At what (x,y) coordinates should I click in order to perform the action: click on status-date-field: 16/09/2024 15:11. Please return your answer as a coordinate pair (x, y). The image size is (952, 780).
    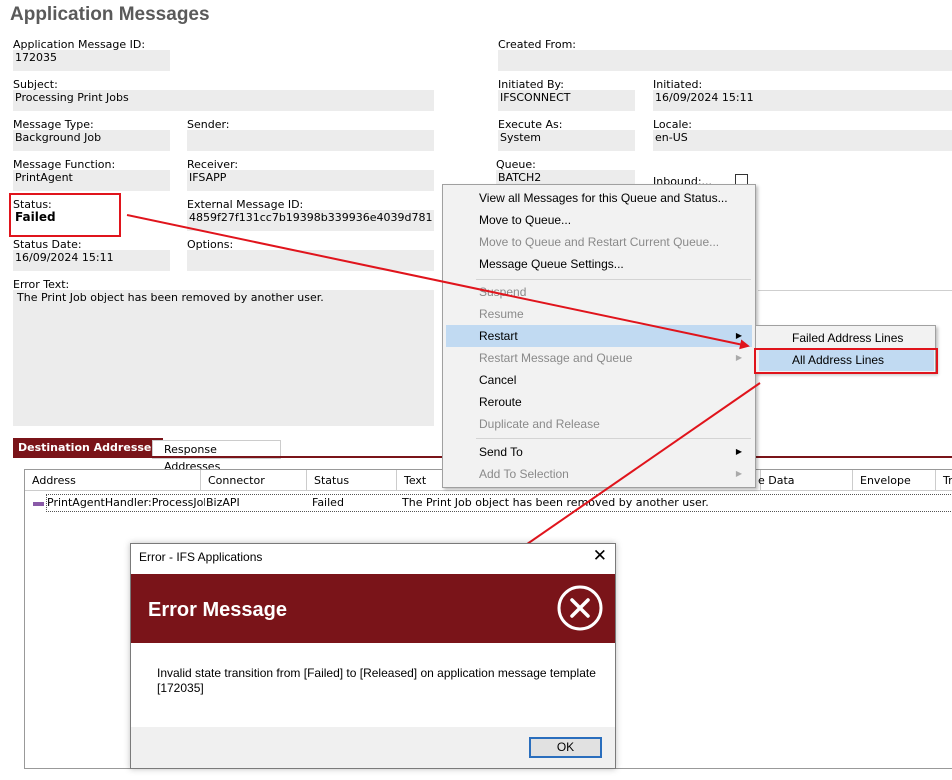
    Looking at the image, I should click on (91, 260).